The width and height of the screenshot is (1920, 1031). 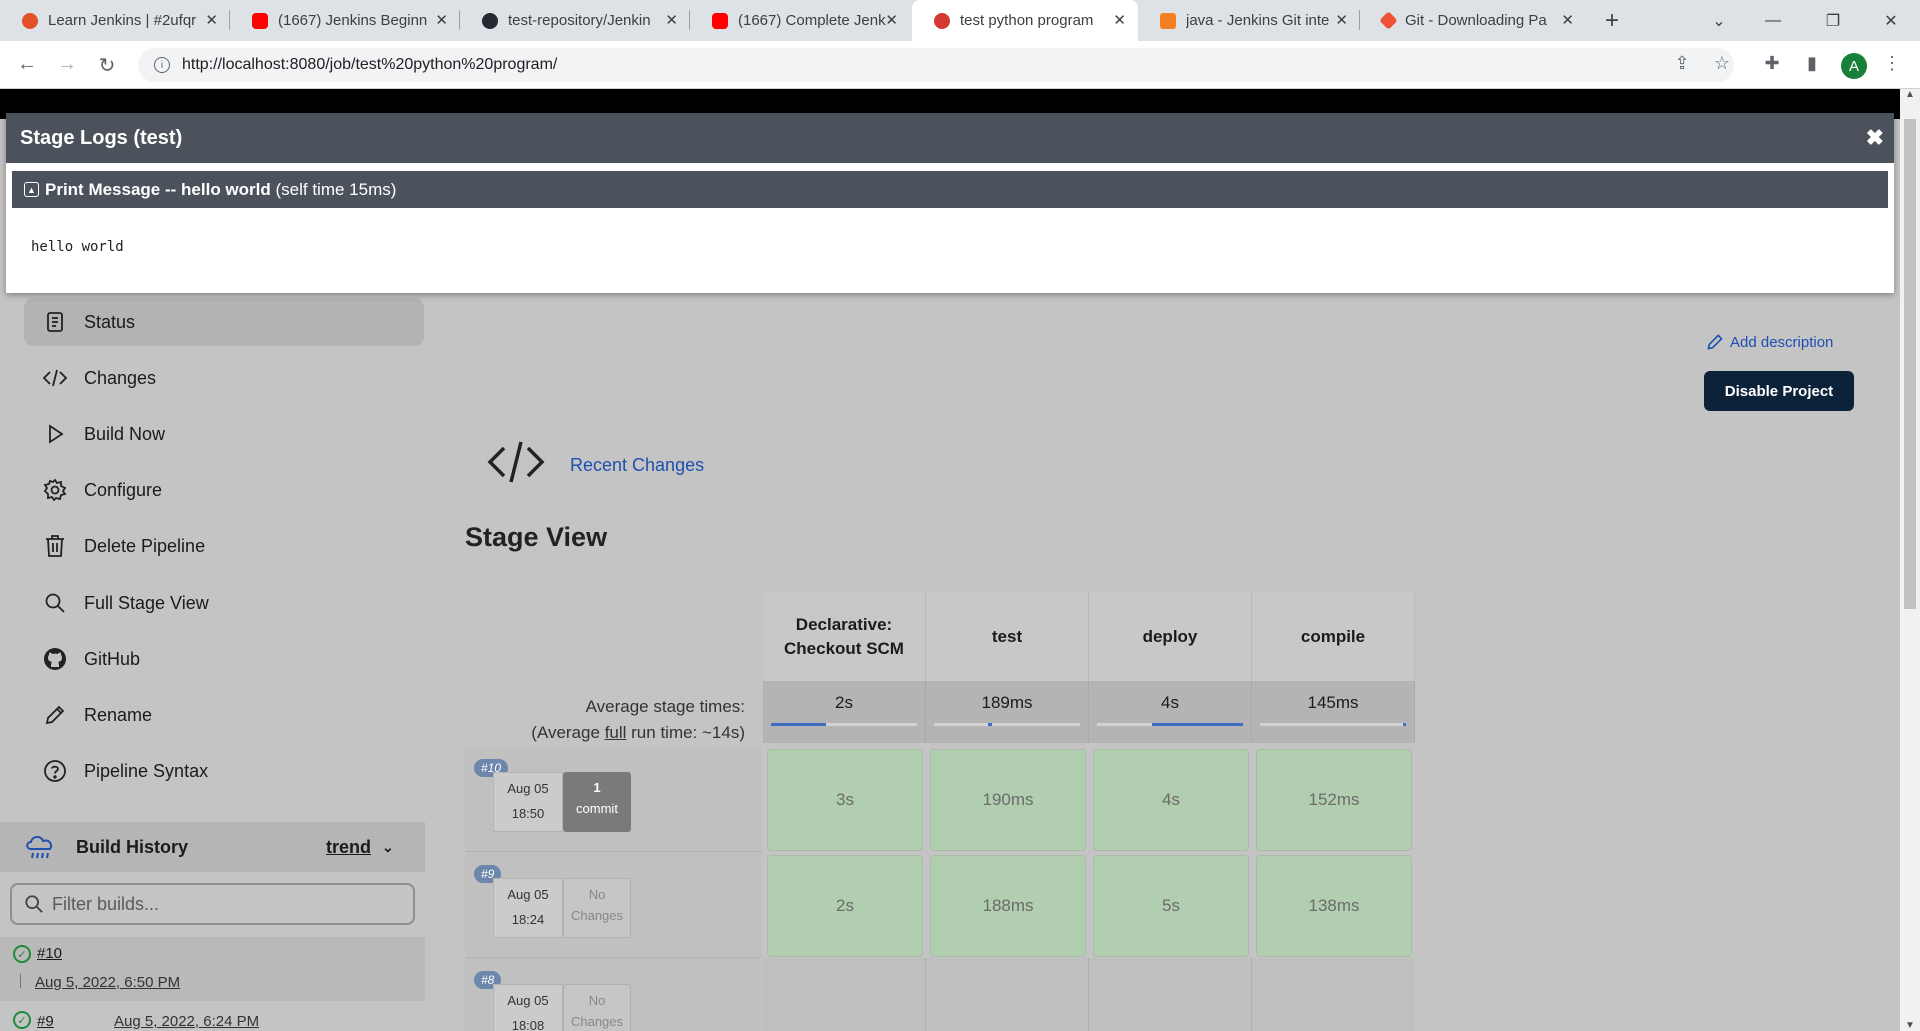 What do you see at coordinates (224, 490) in the screenshot?
I see `sidebar-item-configure: Configure` at bounding box center [224, 490].